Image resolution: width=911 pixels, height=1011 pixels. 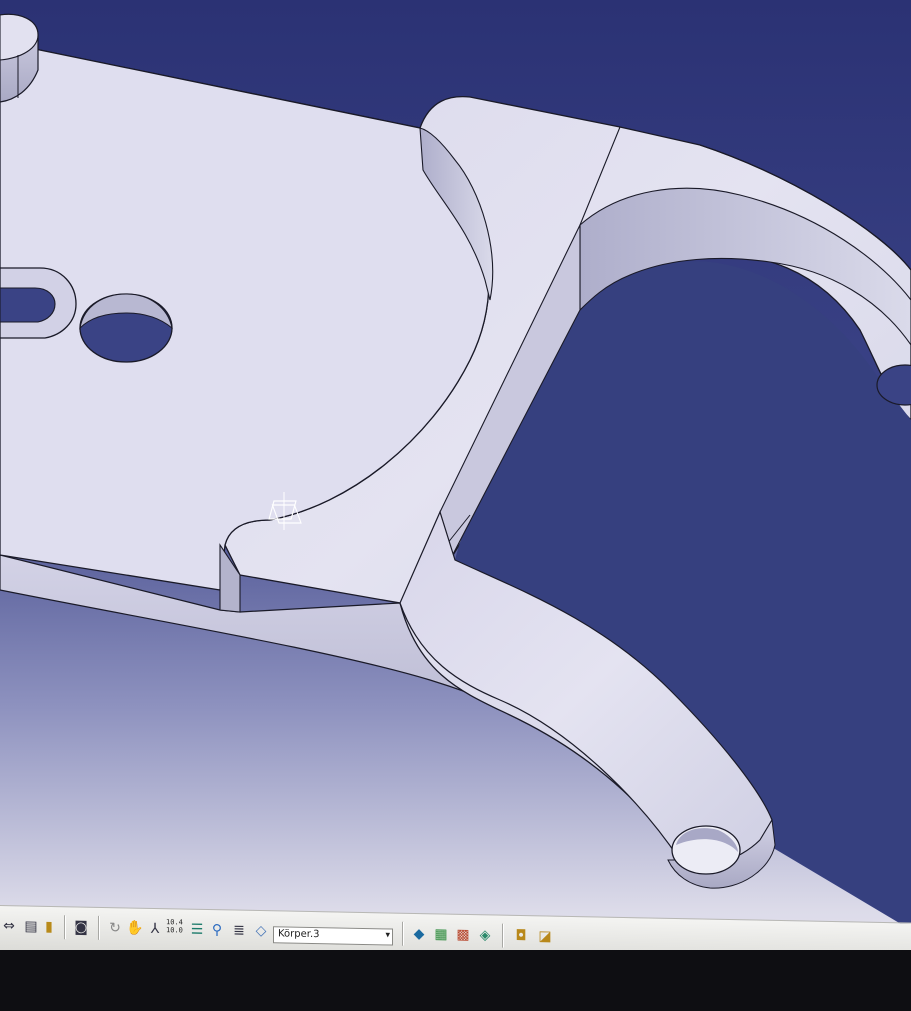 What do you see at coordinates (174, 930) in the screenshot?
I see `coordinate-y: 10.0` at bounding box center [174, 930].